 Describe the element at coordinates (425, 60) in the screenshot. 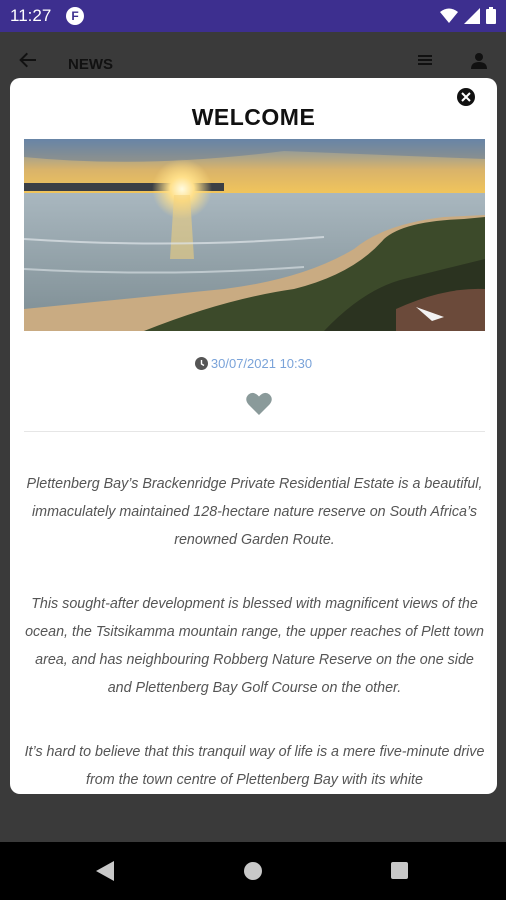

I see `menu-icon` at that location.